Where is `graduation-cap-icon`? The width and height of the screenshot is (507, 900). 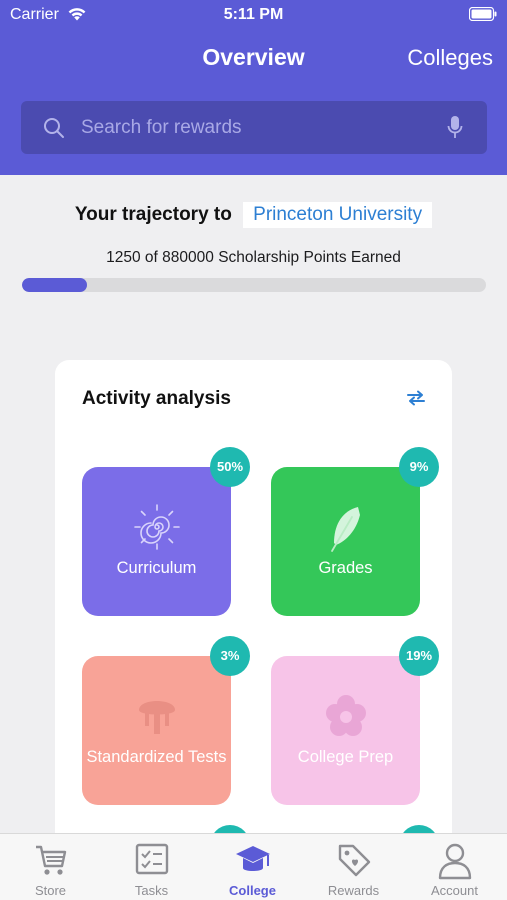 graduation-cap-icon is located at coordinates (252, 862).